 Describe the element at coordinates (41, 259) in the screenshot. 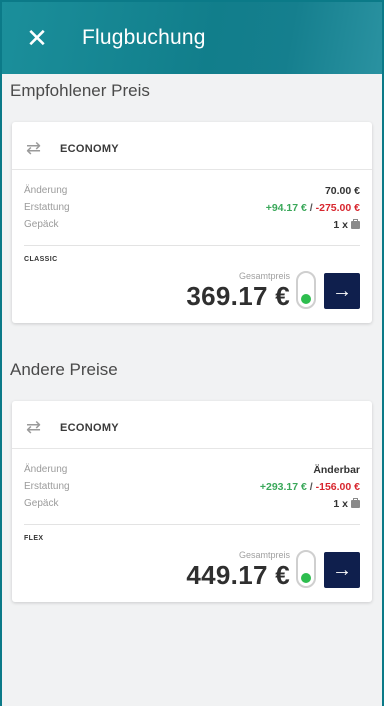

I see `fare-name: CLASSIC` at that location.